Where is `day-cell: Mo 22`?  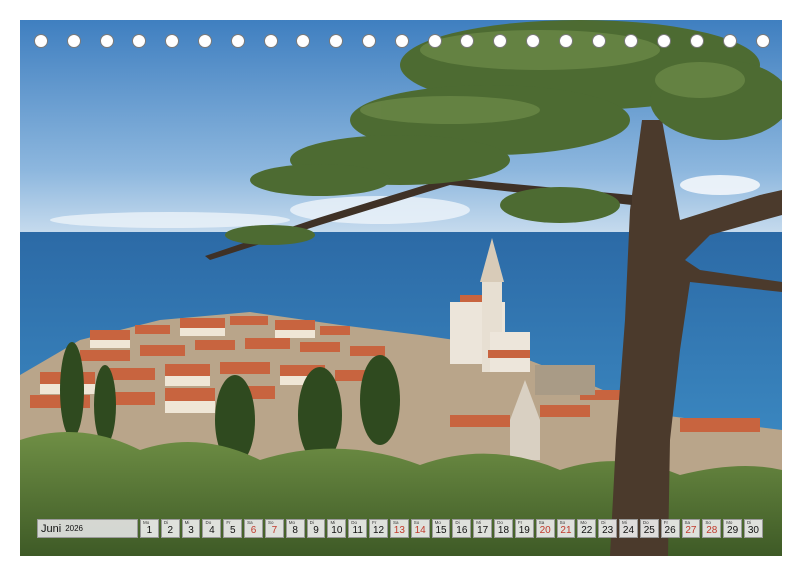
day-cell: Mo 22 is located at coordinates (587, 528).